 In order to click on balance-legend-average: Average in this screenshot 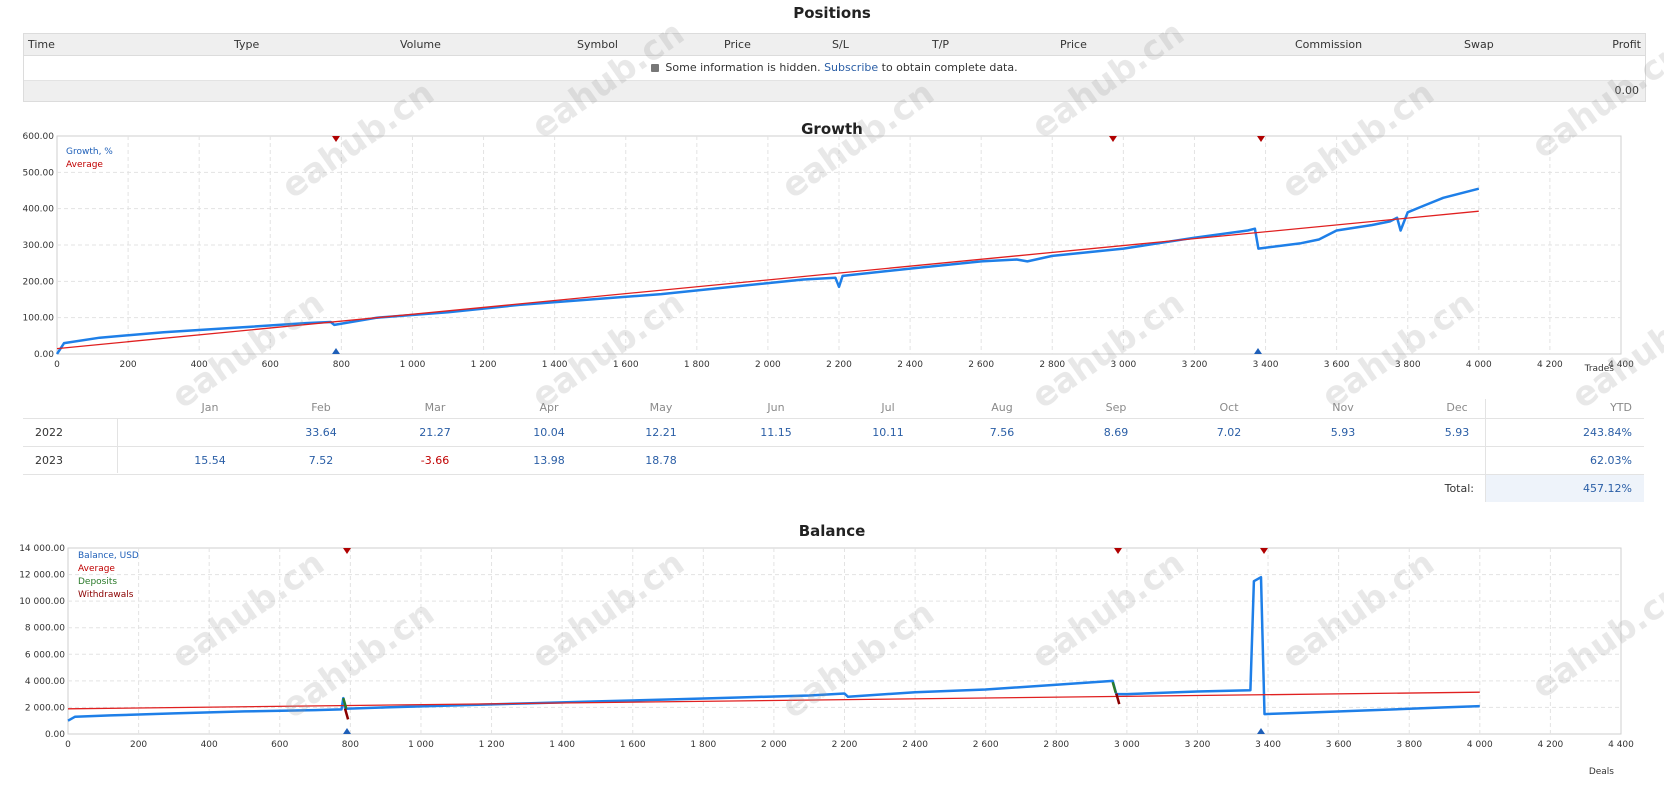, I will do `click(96, 569)`.